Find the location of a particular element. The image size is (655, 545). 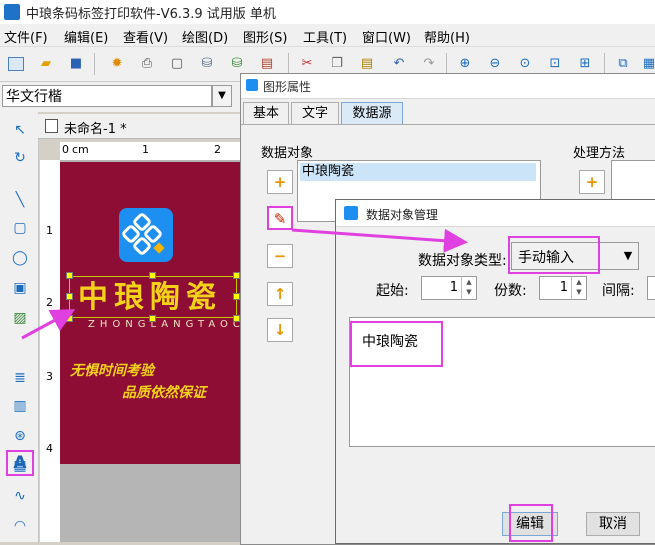

add-data-object-button: + is located at coordinates (280, 182).